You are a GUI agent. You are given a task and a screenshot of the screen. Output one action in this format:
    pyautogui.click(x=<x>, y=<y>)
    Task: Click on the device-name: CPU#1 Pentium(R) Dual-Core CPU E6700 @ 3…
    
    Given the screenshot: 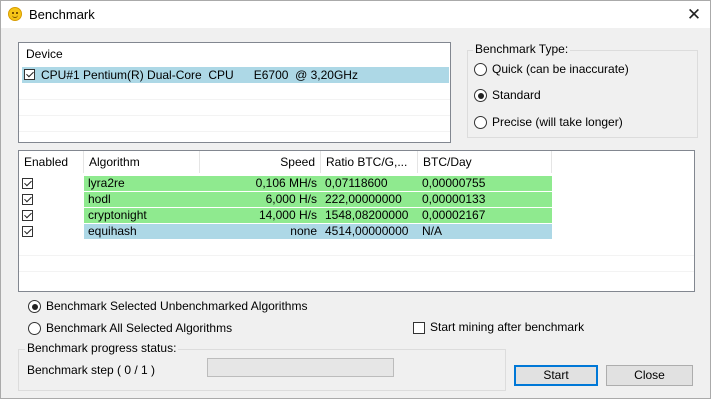 What is the action you would take?
    pyautogui.click(x=199, y=75)
    